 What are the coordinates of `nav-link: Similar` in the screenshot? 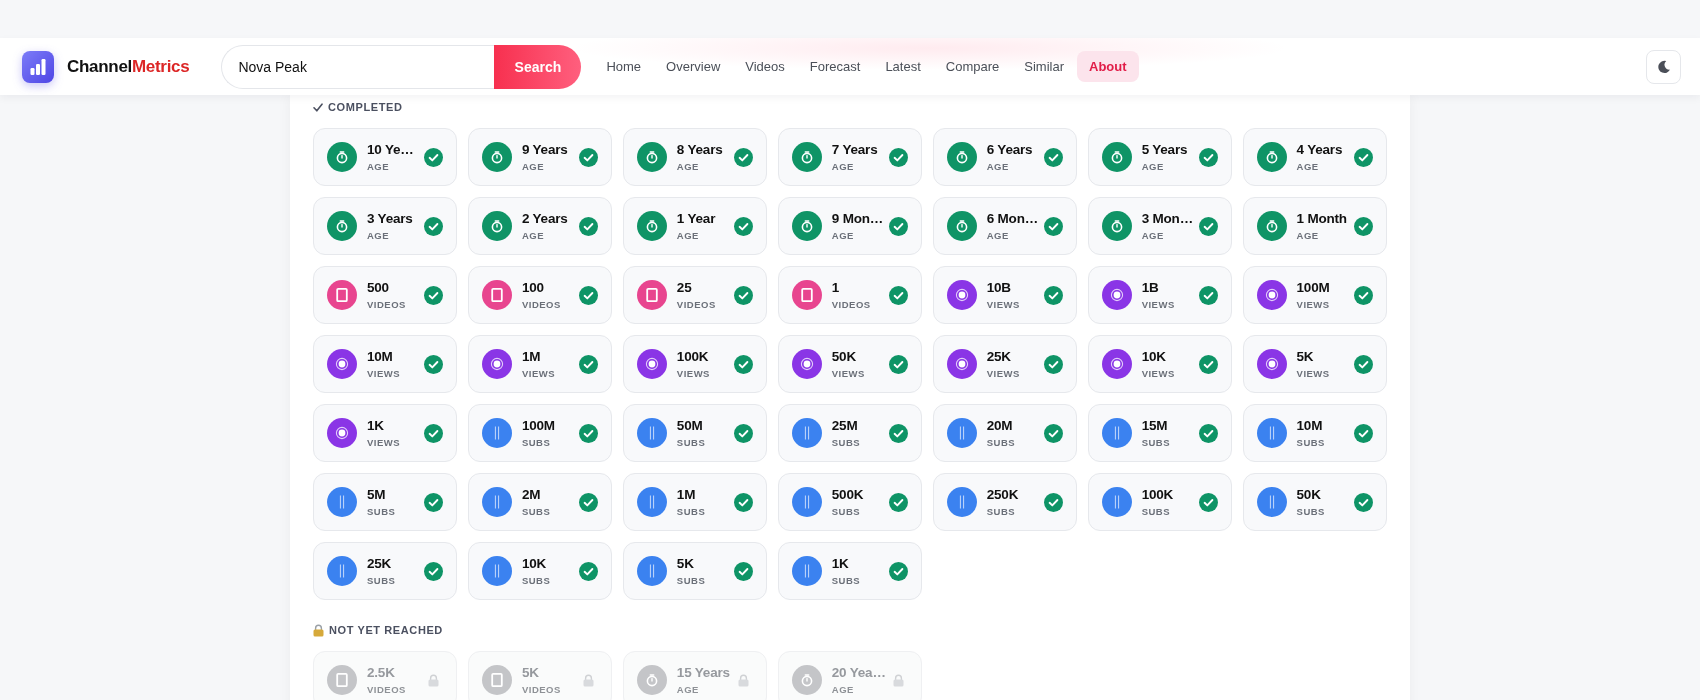 It's located at (1044, 66).